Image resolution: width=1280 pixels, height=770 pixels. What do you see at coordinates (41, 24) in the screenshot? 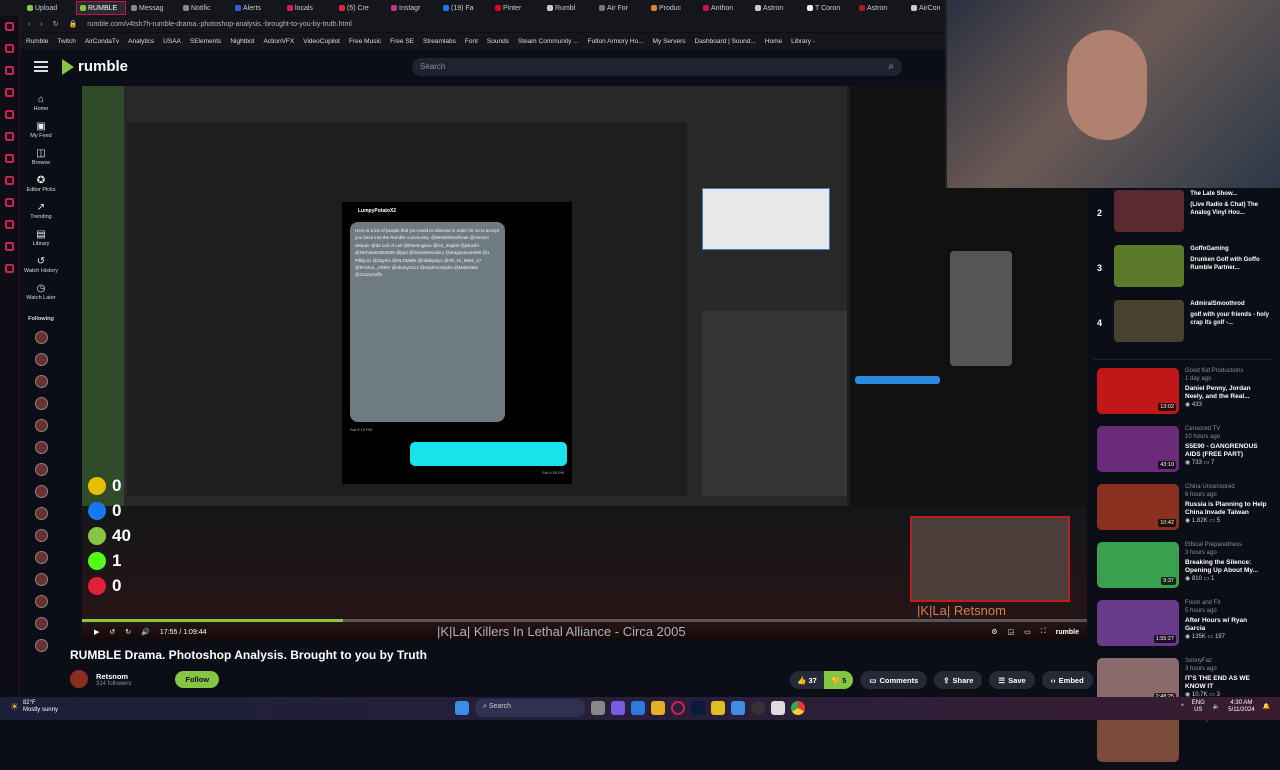
I see `forward-icon: ›` at bounding box center [41, 24].